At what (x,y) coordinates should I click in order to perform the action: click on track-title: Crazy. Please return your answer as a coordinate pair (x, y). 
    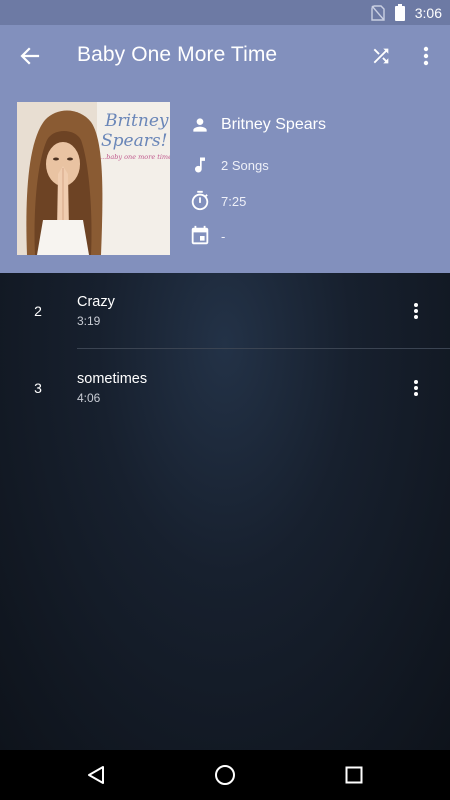
    Looking at the image, I should click on (96, 302).